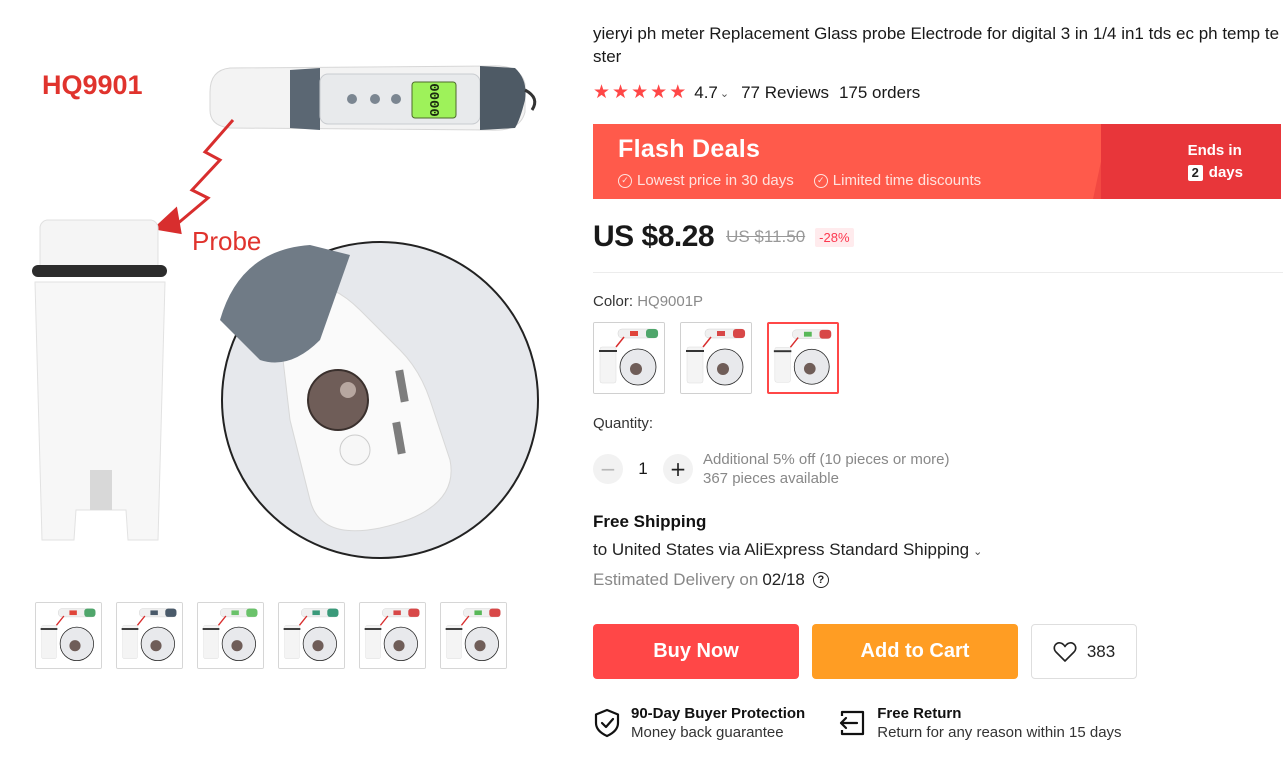  I want to click on quantity-value: 1, so click(643, 469).